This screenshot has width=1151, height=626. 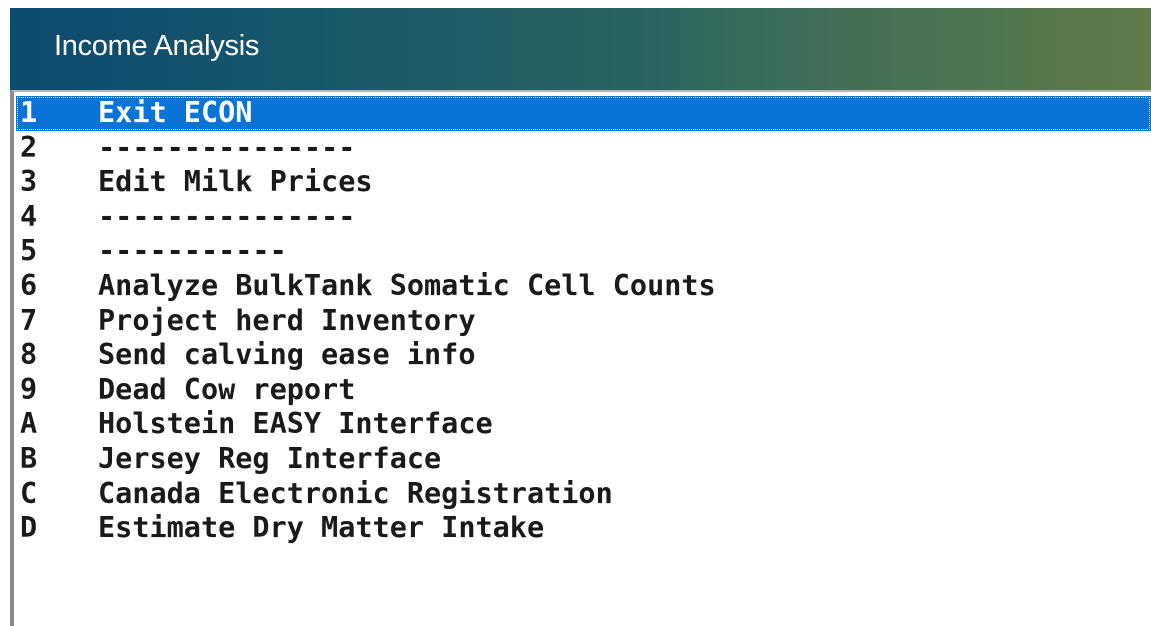 I want to click on menu-item-3: 3 Edit Milk Prices, so click(x=583, y=182).